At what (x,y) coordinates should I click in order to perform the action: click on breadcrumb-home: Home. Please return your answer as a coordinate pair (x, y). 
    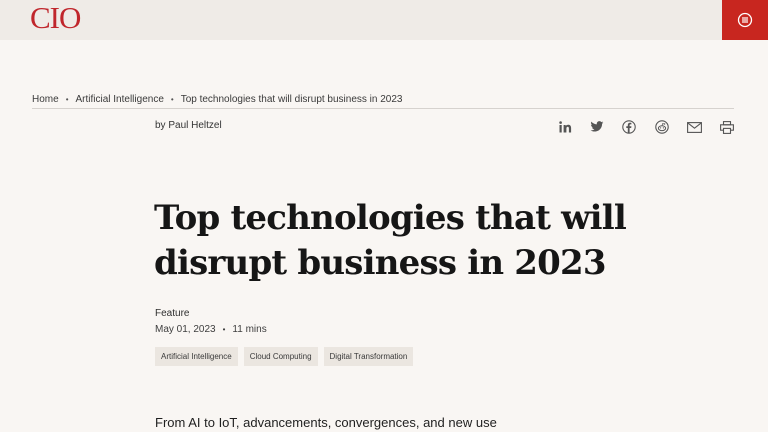
    Looking at the image, I should click on (45, 99).